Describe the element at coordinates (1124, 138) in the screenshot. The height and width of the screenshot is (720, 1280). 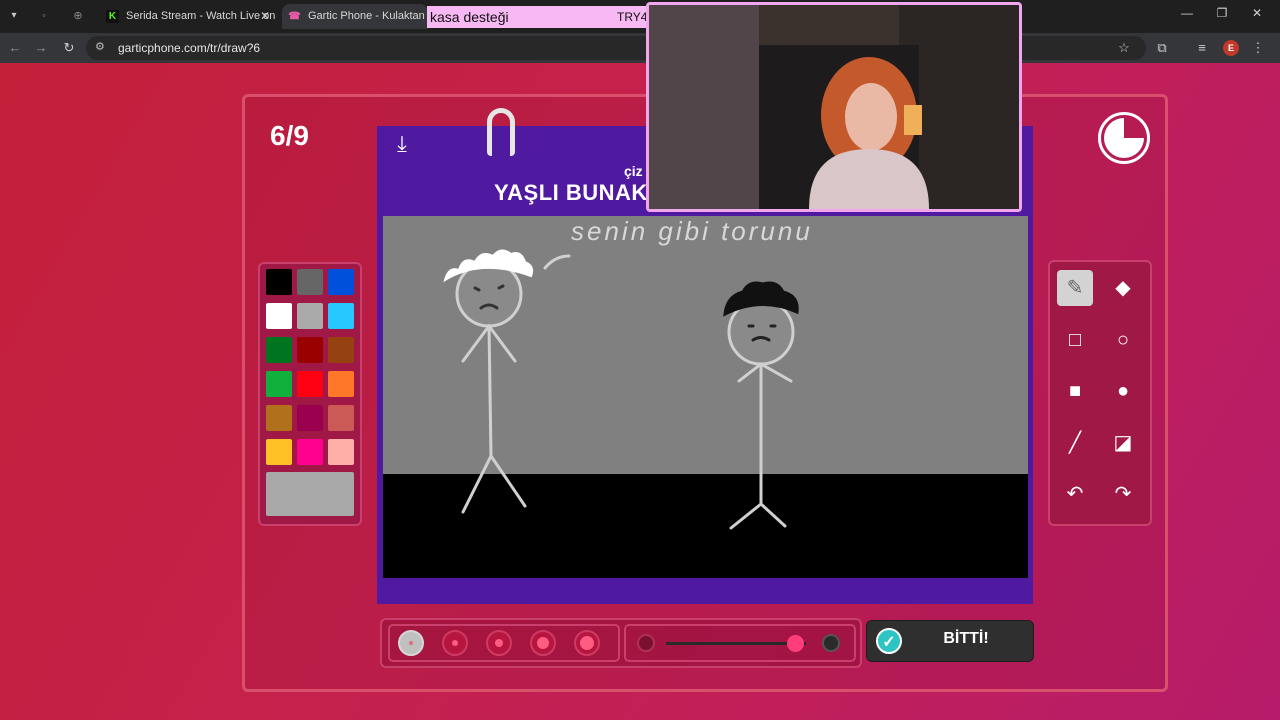
I see `timer-clock-icon` at that location.